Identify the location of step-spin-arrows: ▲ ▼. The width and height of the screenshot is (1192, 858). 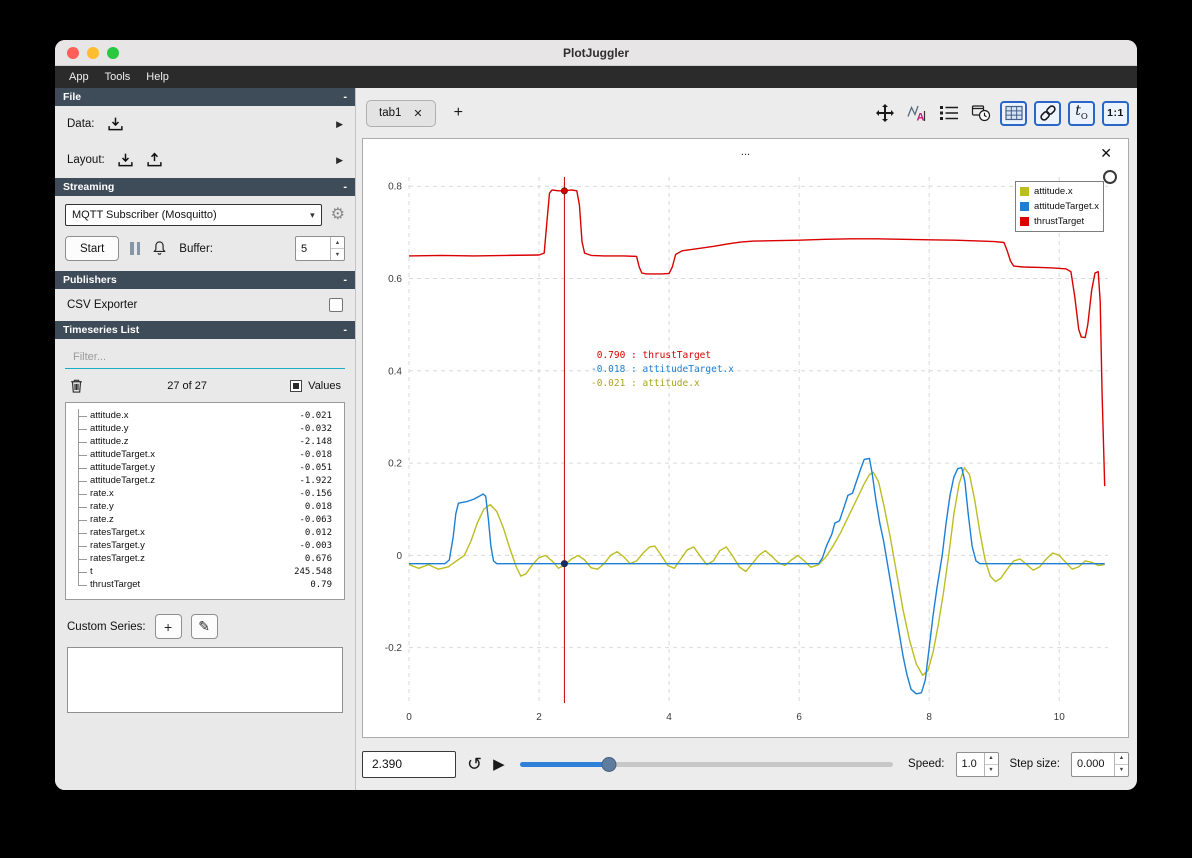
(1121, 764).